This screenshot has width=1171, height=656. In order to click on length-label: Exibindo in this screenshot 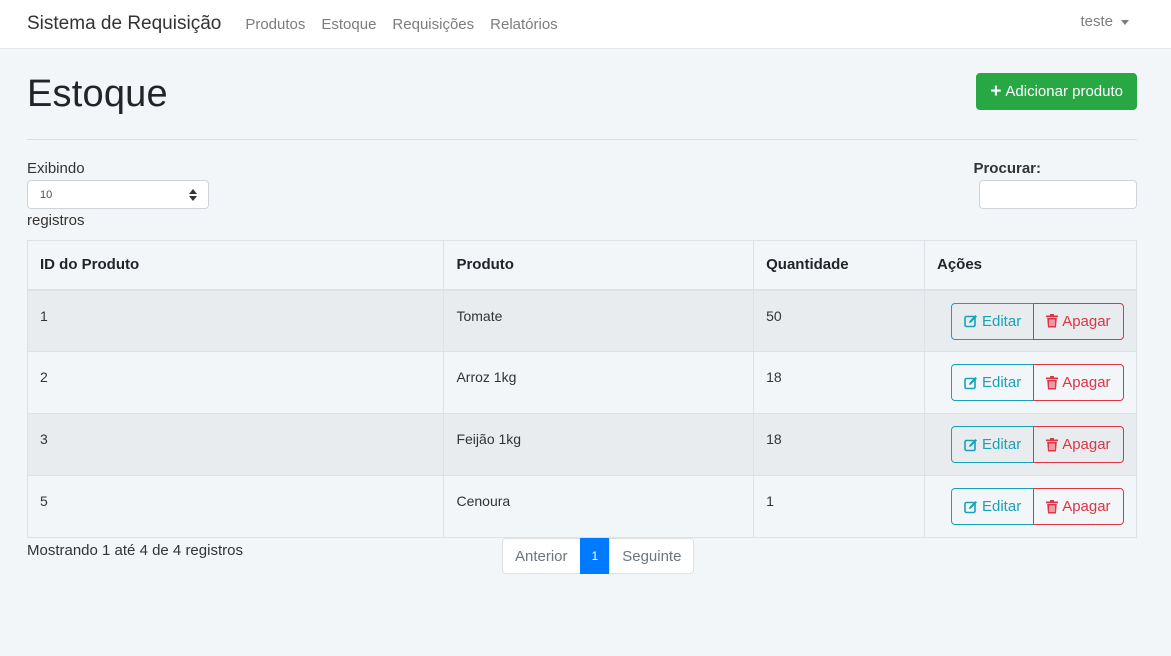, I will do `click(56, 168)`.